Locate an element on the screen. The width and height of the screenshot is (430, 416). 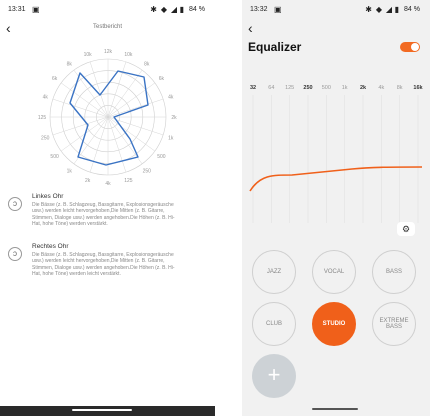
radar-label-9: 125 is located at coordinates (128, 181).